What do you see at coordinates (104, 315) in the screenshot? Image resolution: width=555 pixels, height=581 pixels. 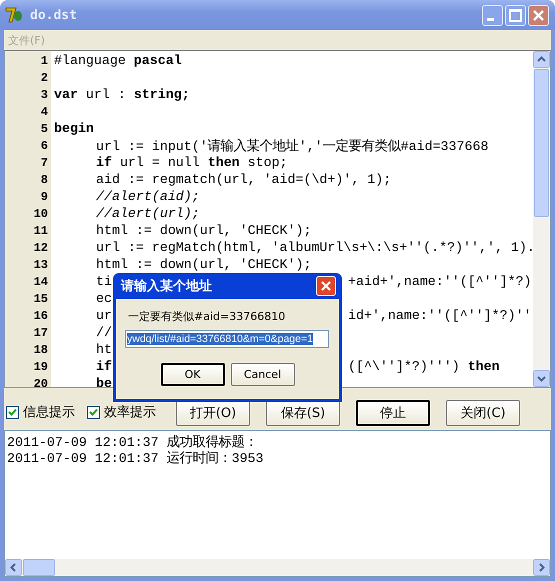 I see `code-line: ur` at bounding box center [104, 315].